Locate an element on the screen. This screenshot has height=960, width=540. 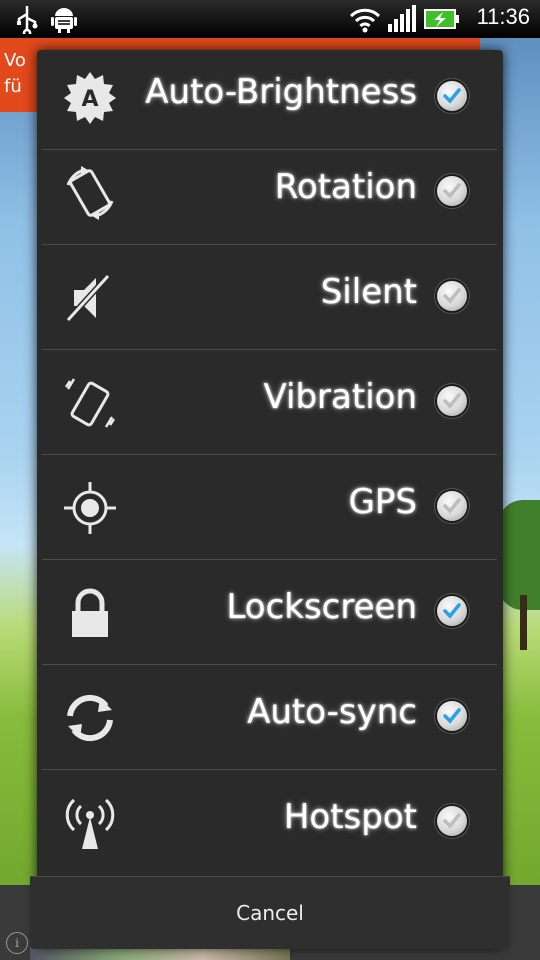
auto-brightness-icon: A is located at coordinates (90, 98).